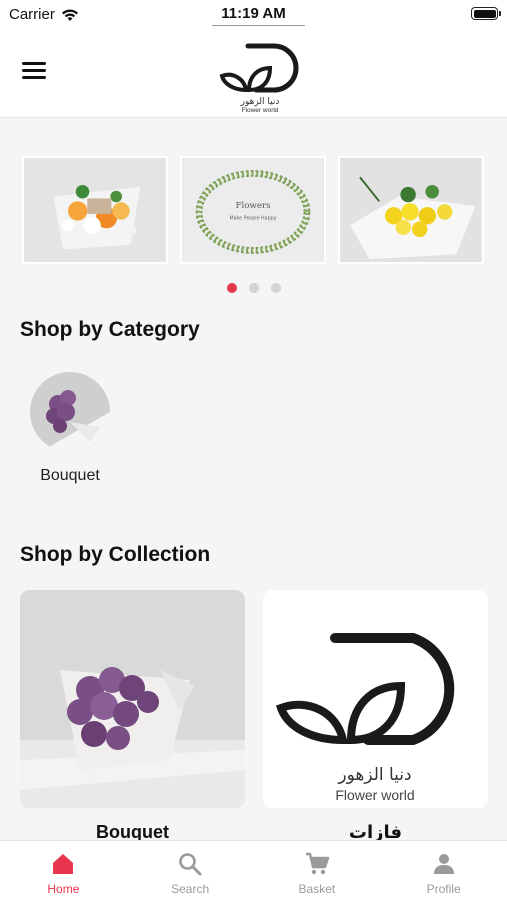 This screenshot has height=900, width=507. I want to click on collection-card-vases: دنيا الزهور Flower world, so click(375, 699).